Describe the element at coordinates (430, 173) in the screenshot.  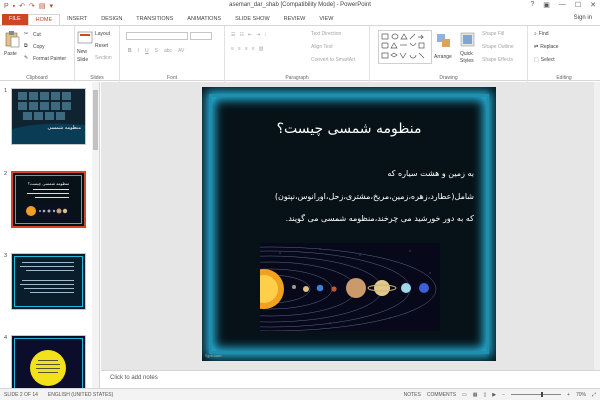
I see `slide-body-line-1: به زمین و هشت سیاره که` at that location.